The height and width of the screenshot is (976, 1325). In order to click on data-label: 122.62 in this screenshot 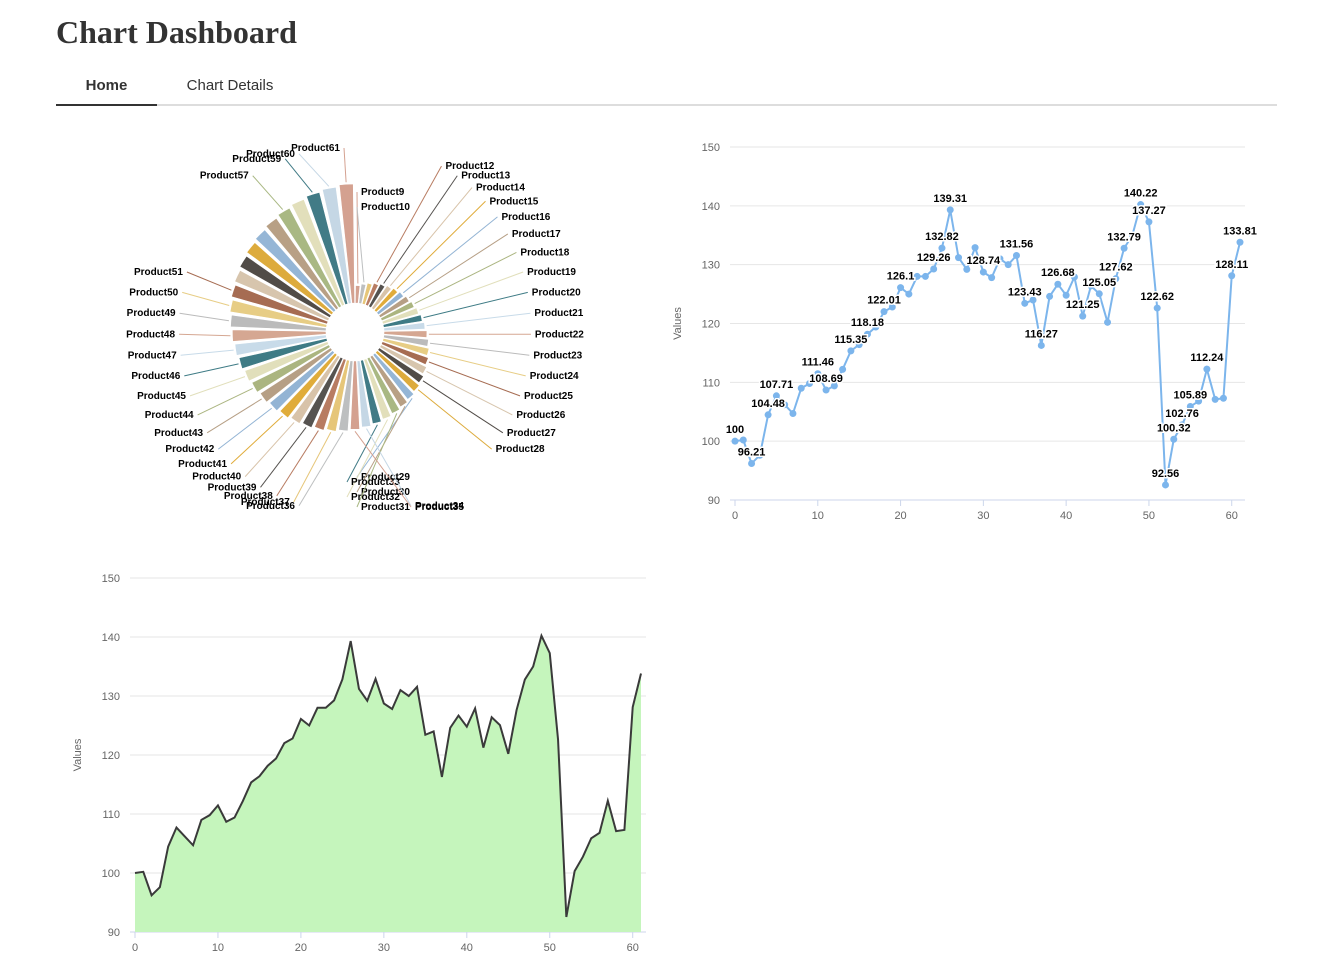, I will do `click(1157, 297)`.